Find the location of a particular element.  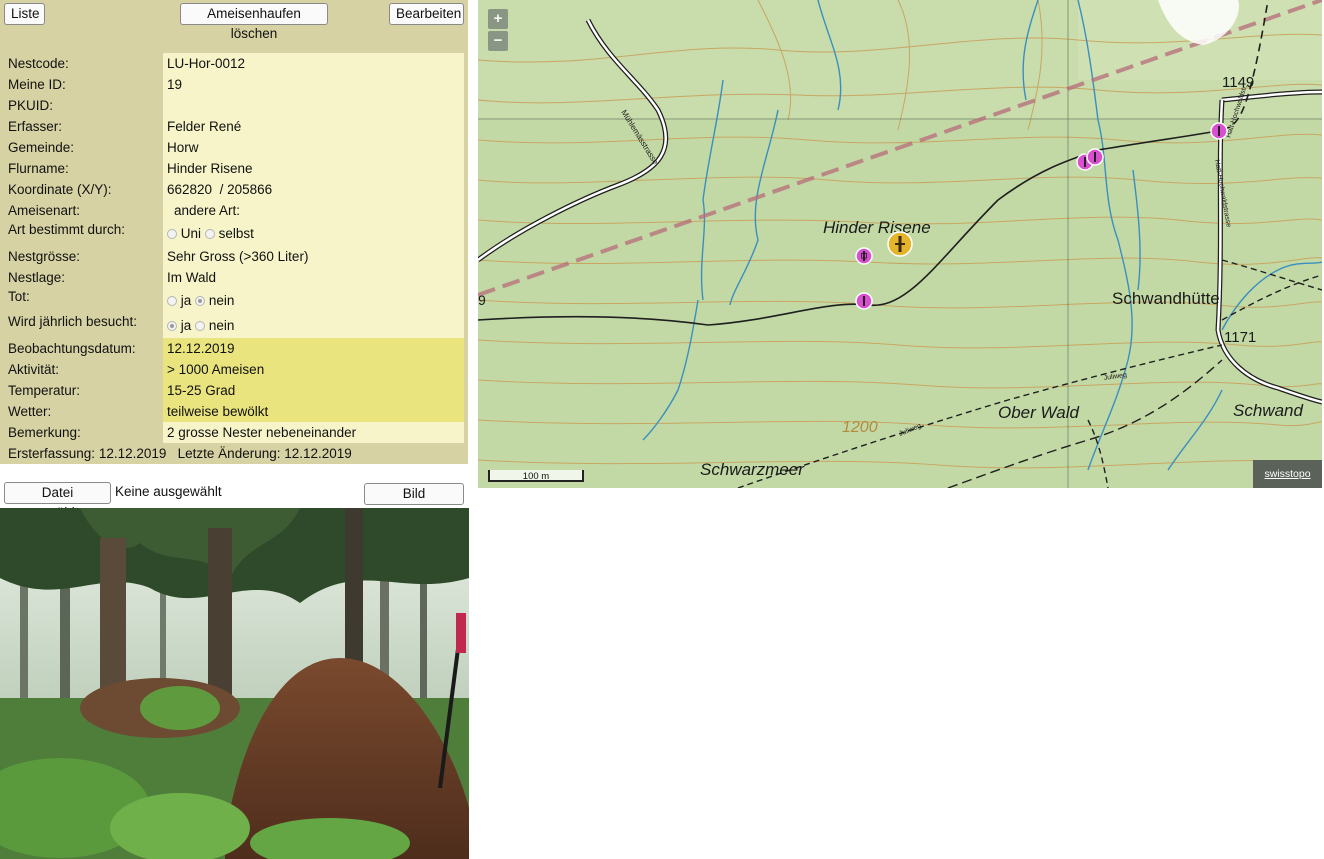

my-id-value: 19 is located at coordinates (313, 84).